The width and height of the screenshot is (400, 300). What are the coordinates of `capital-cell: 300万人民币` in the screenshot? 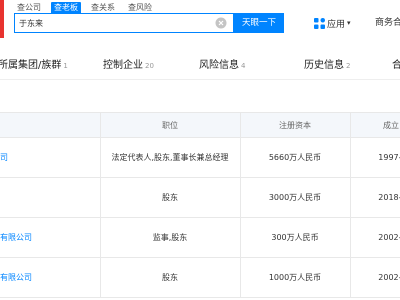 It's located at (295, 237).